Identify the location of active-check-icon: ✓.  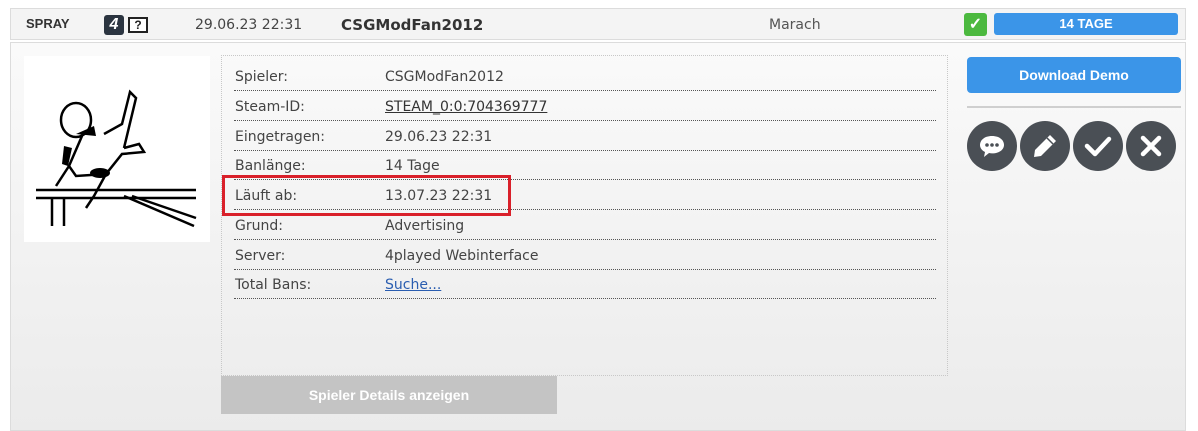
(975, 24).